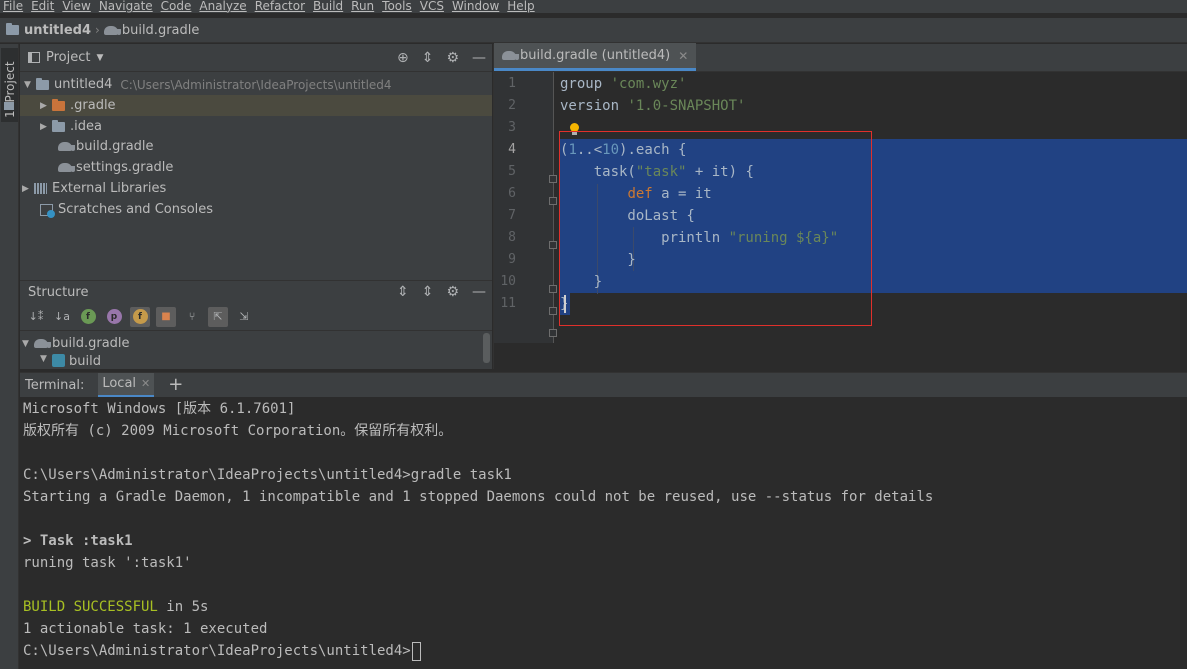 This screenshot has height=669, width=1187. Describe the element at coordinates (177, 6) in the screenshot. I see `menu-code: Code` at that location.